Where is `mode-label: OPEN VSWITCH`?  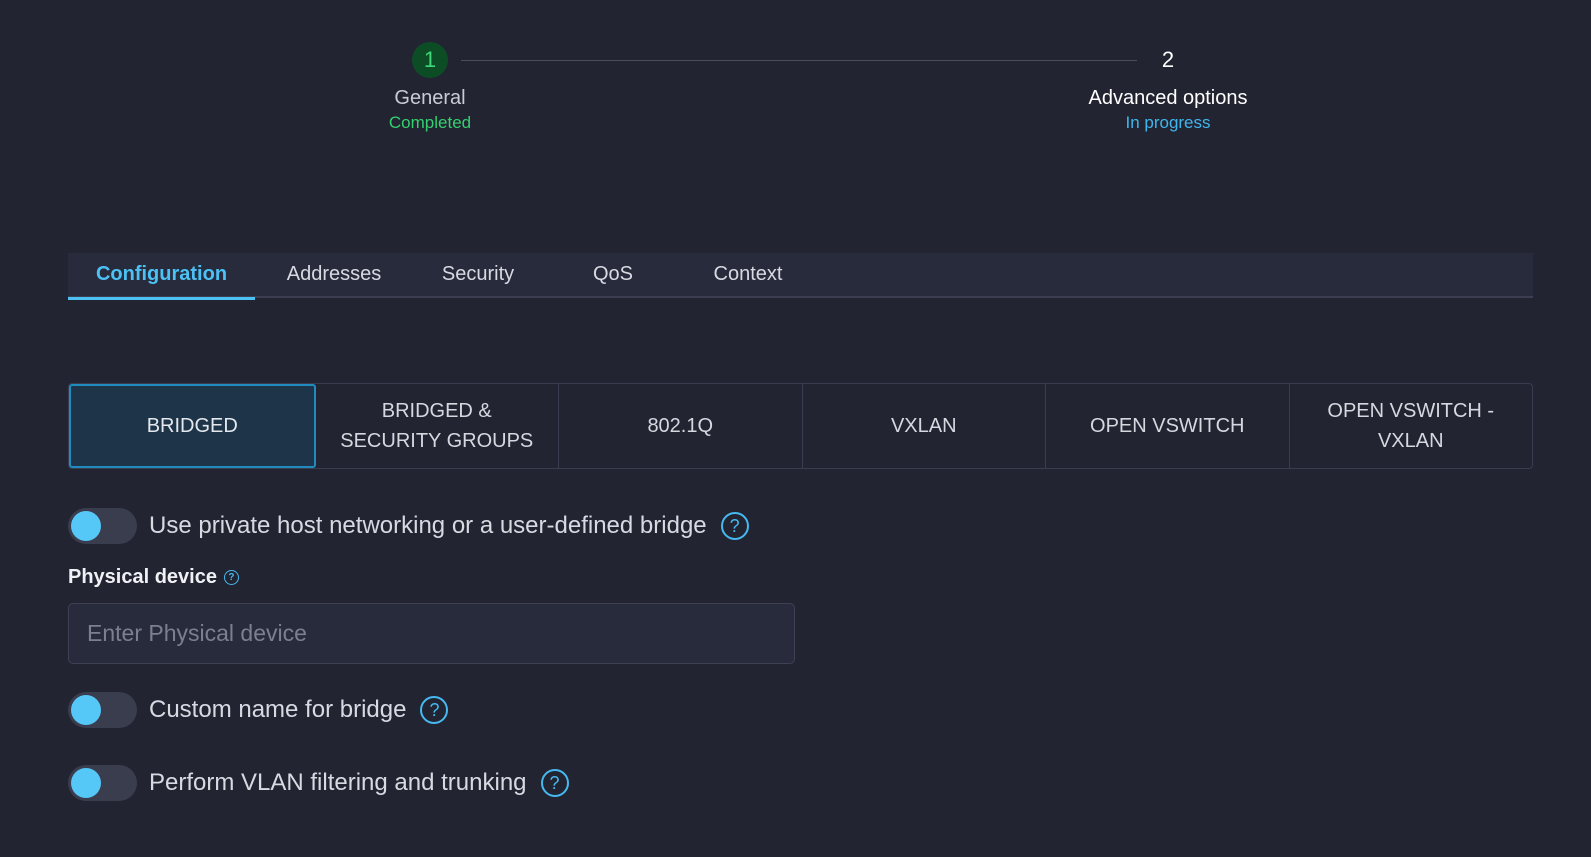 mode-label: OPEN VSWITCH is located at coordinates (1167, 426).